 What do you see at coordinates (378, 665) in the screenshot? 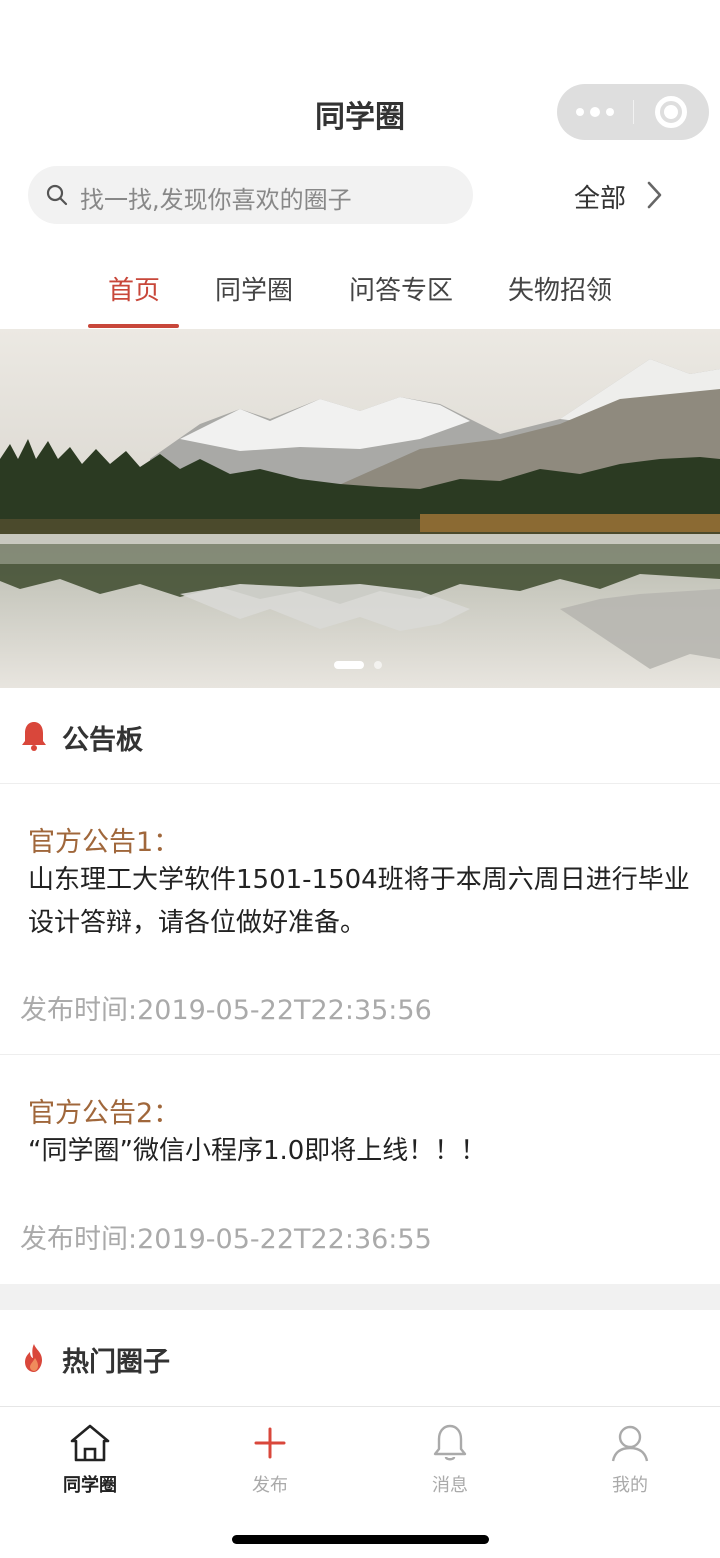
I see `banner-dot` at bounding box center [378, 665].